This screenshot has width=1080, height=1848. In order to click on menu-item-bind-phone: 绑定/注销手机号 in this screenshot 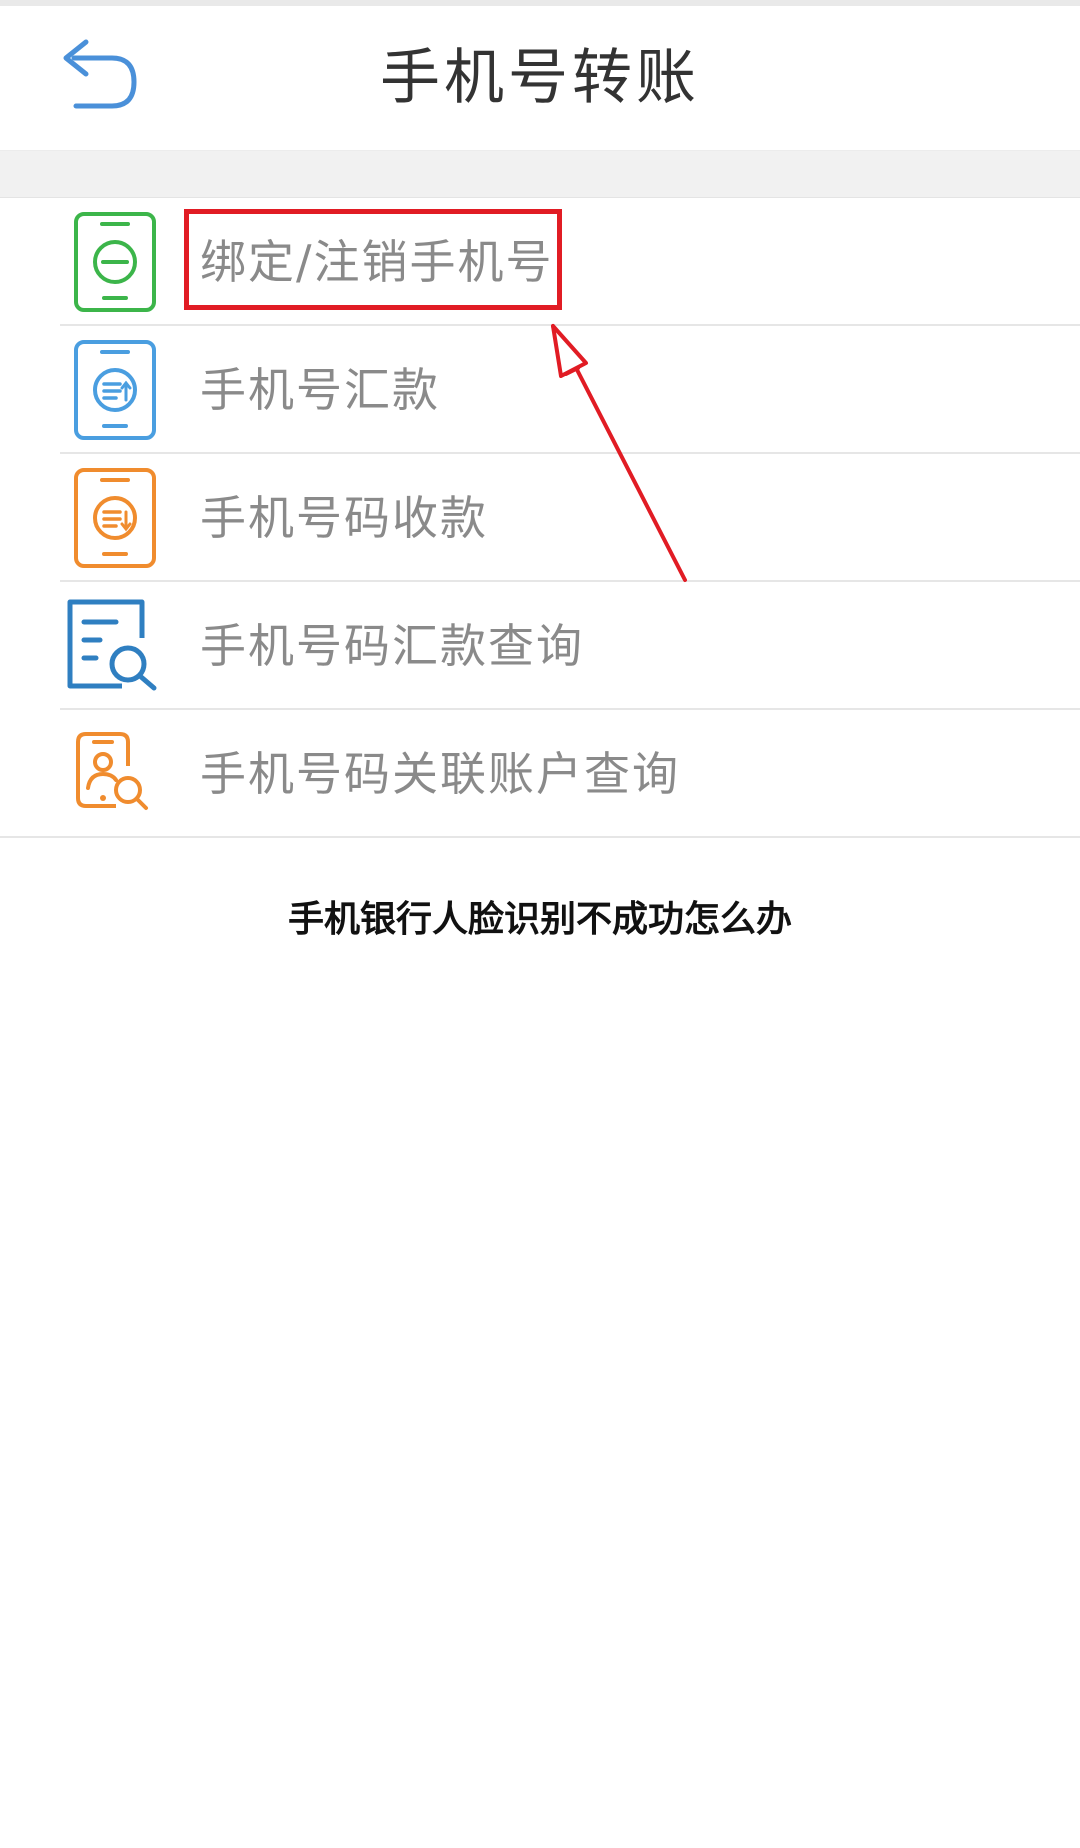, I will do `click(540, 262)`.